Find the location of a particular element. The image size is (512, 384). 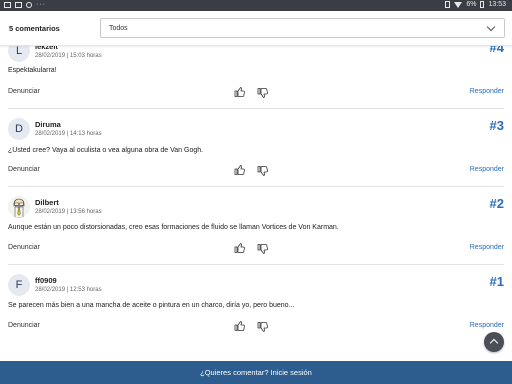

login-to-comment-bar: ¿Quieres comentar? Inicie sesión is located at coordinates (256, 372).